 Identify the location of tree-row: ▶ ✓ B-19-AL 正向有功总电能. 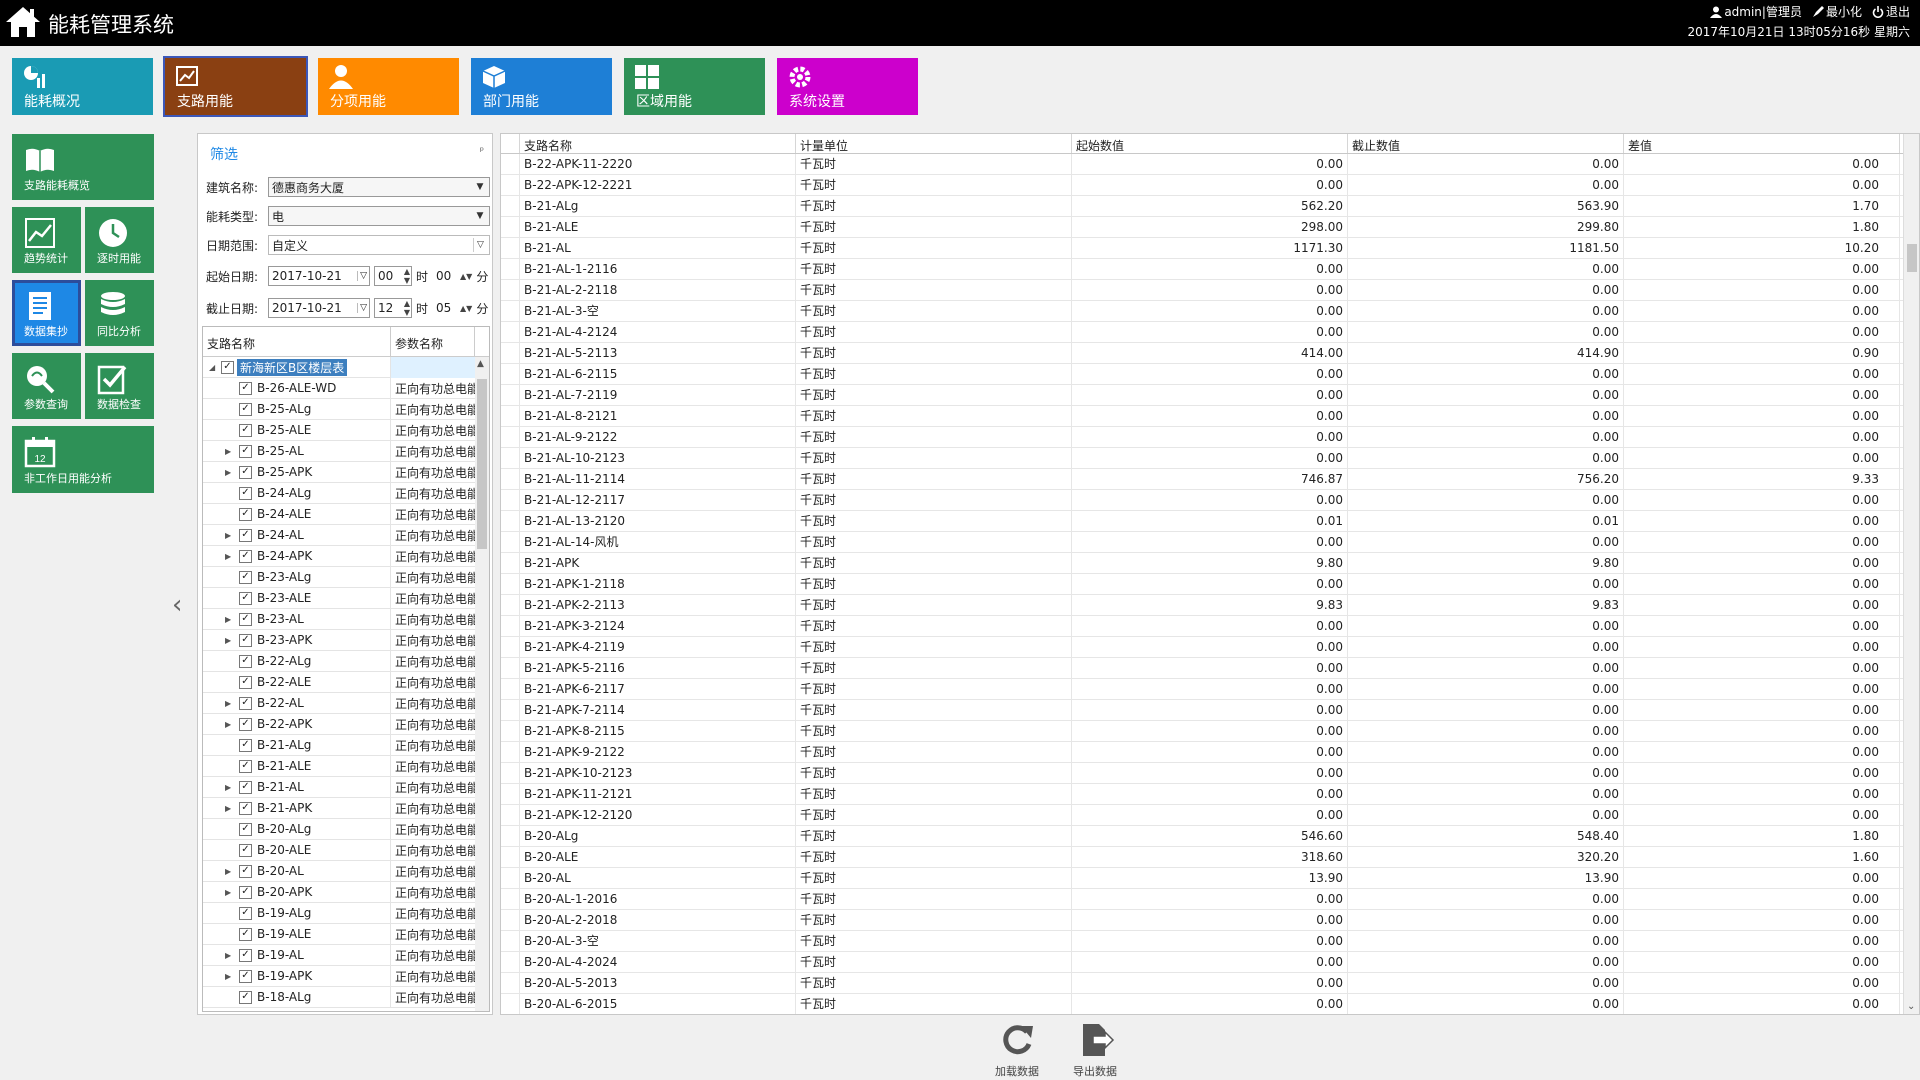
(346, 955).